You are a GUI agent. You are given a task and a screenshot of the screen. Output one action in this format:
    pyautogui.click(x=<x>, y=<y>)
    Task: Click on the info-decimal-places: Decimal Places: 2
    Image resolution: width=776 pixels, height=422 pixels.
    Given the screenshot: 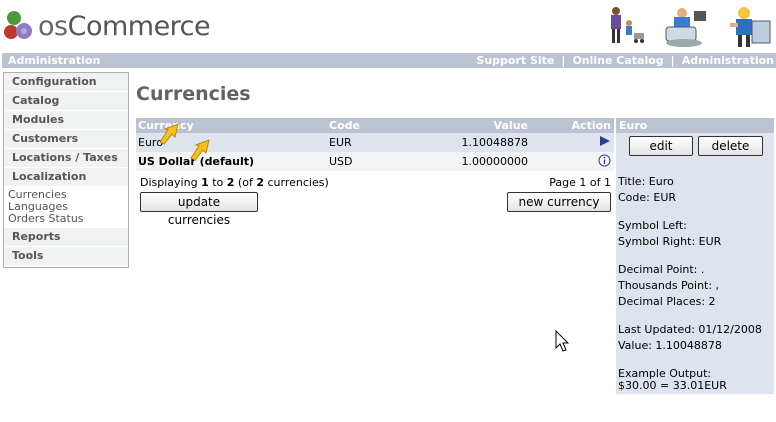 What is the action you would take?
    pyautogui.click(x=667, y=301)
    